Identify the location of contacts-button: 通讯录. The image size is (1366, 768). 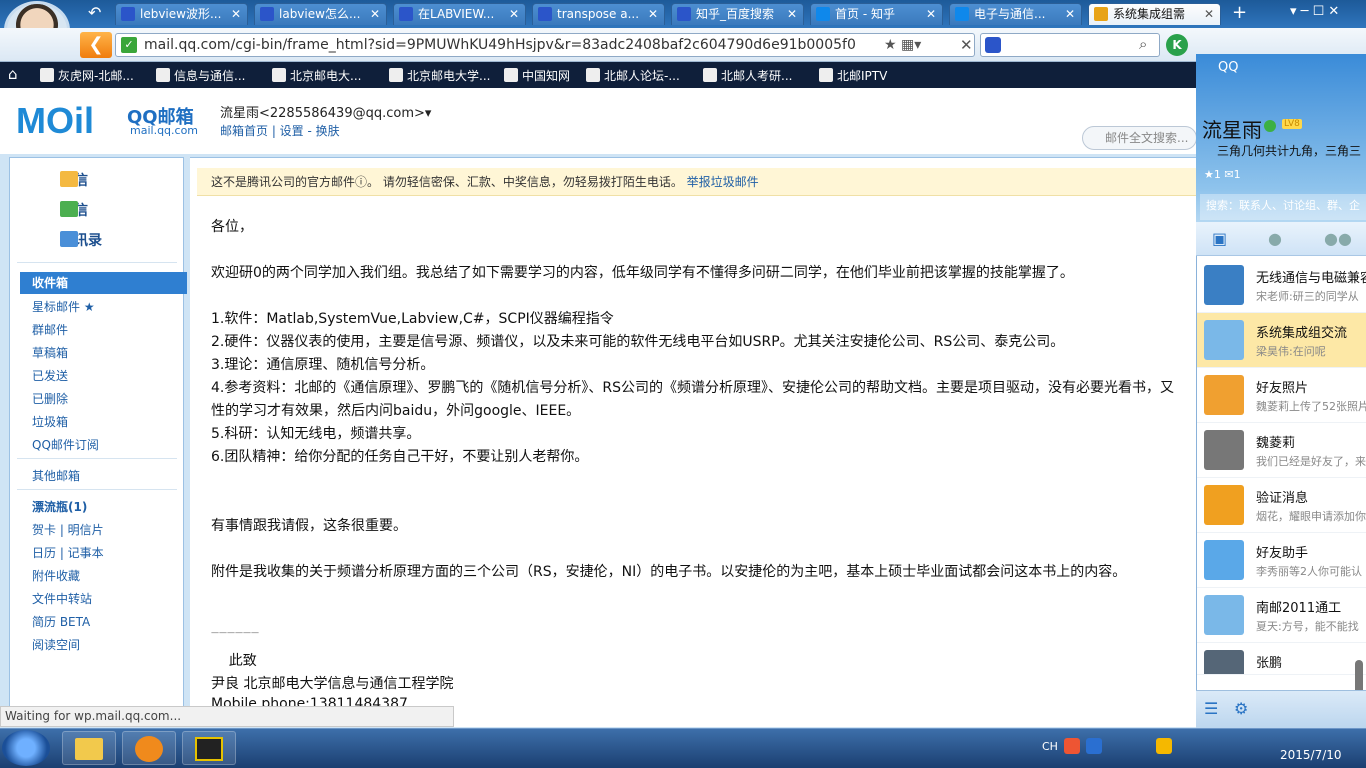
(67, 240).